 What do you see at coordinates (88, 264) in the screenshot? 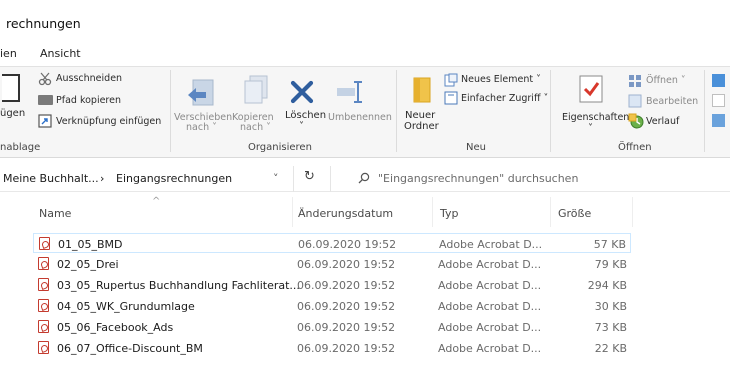
I see `file-name: 02_05_Drei` at bounding box center [88, 264].